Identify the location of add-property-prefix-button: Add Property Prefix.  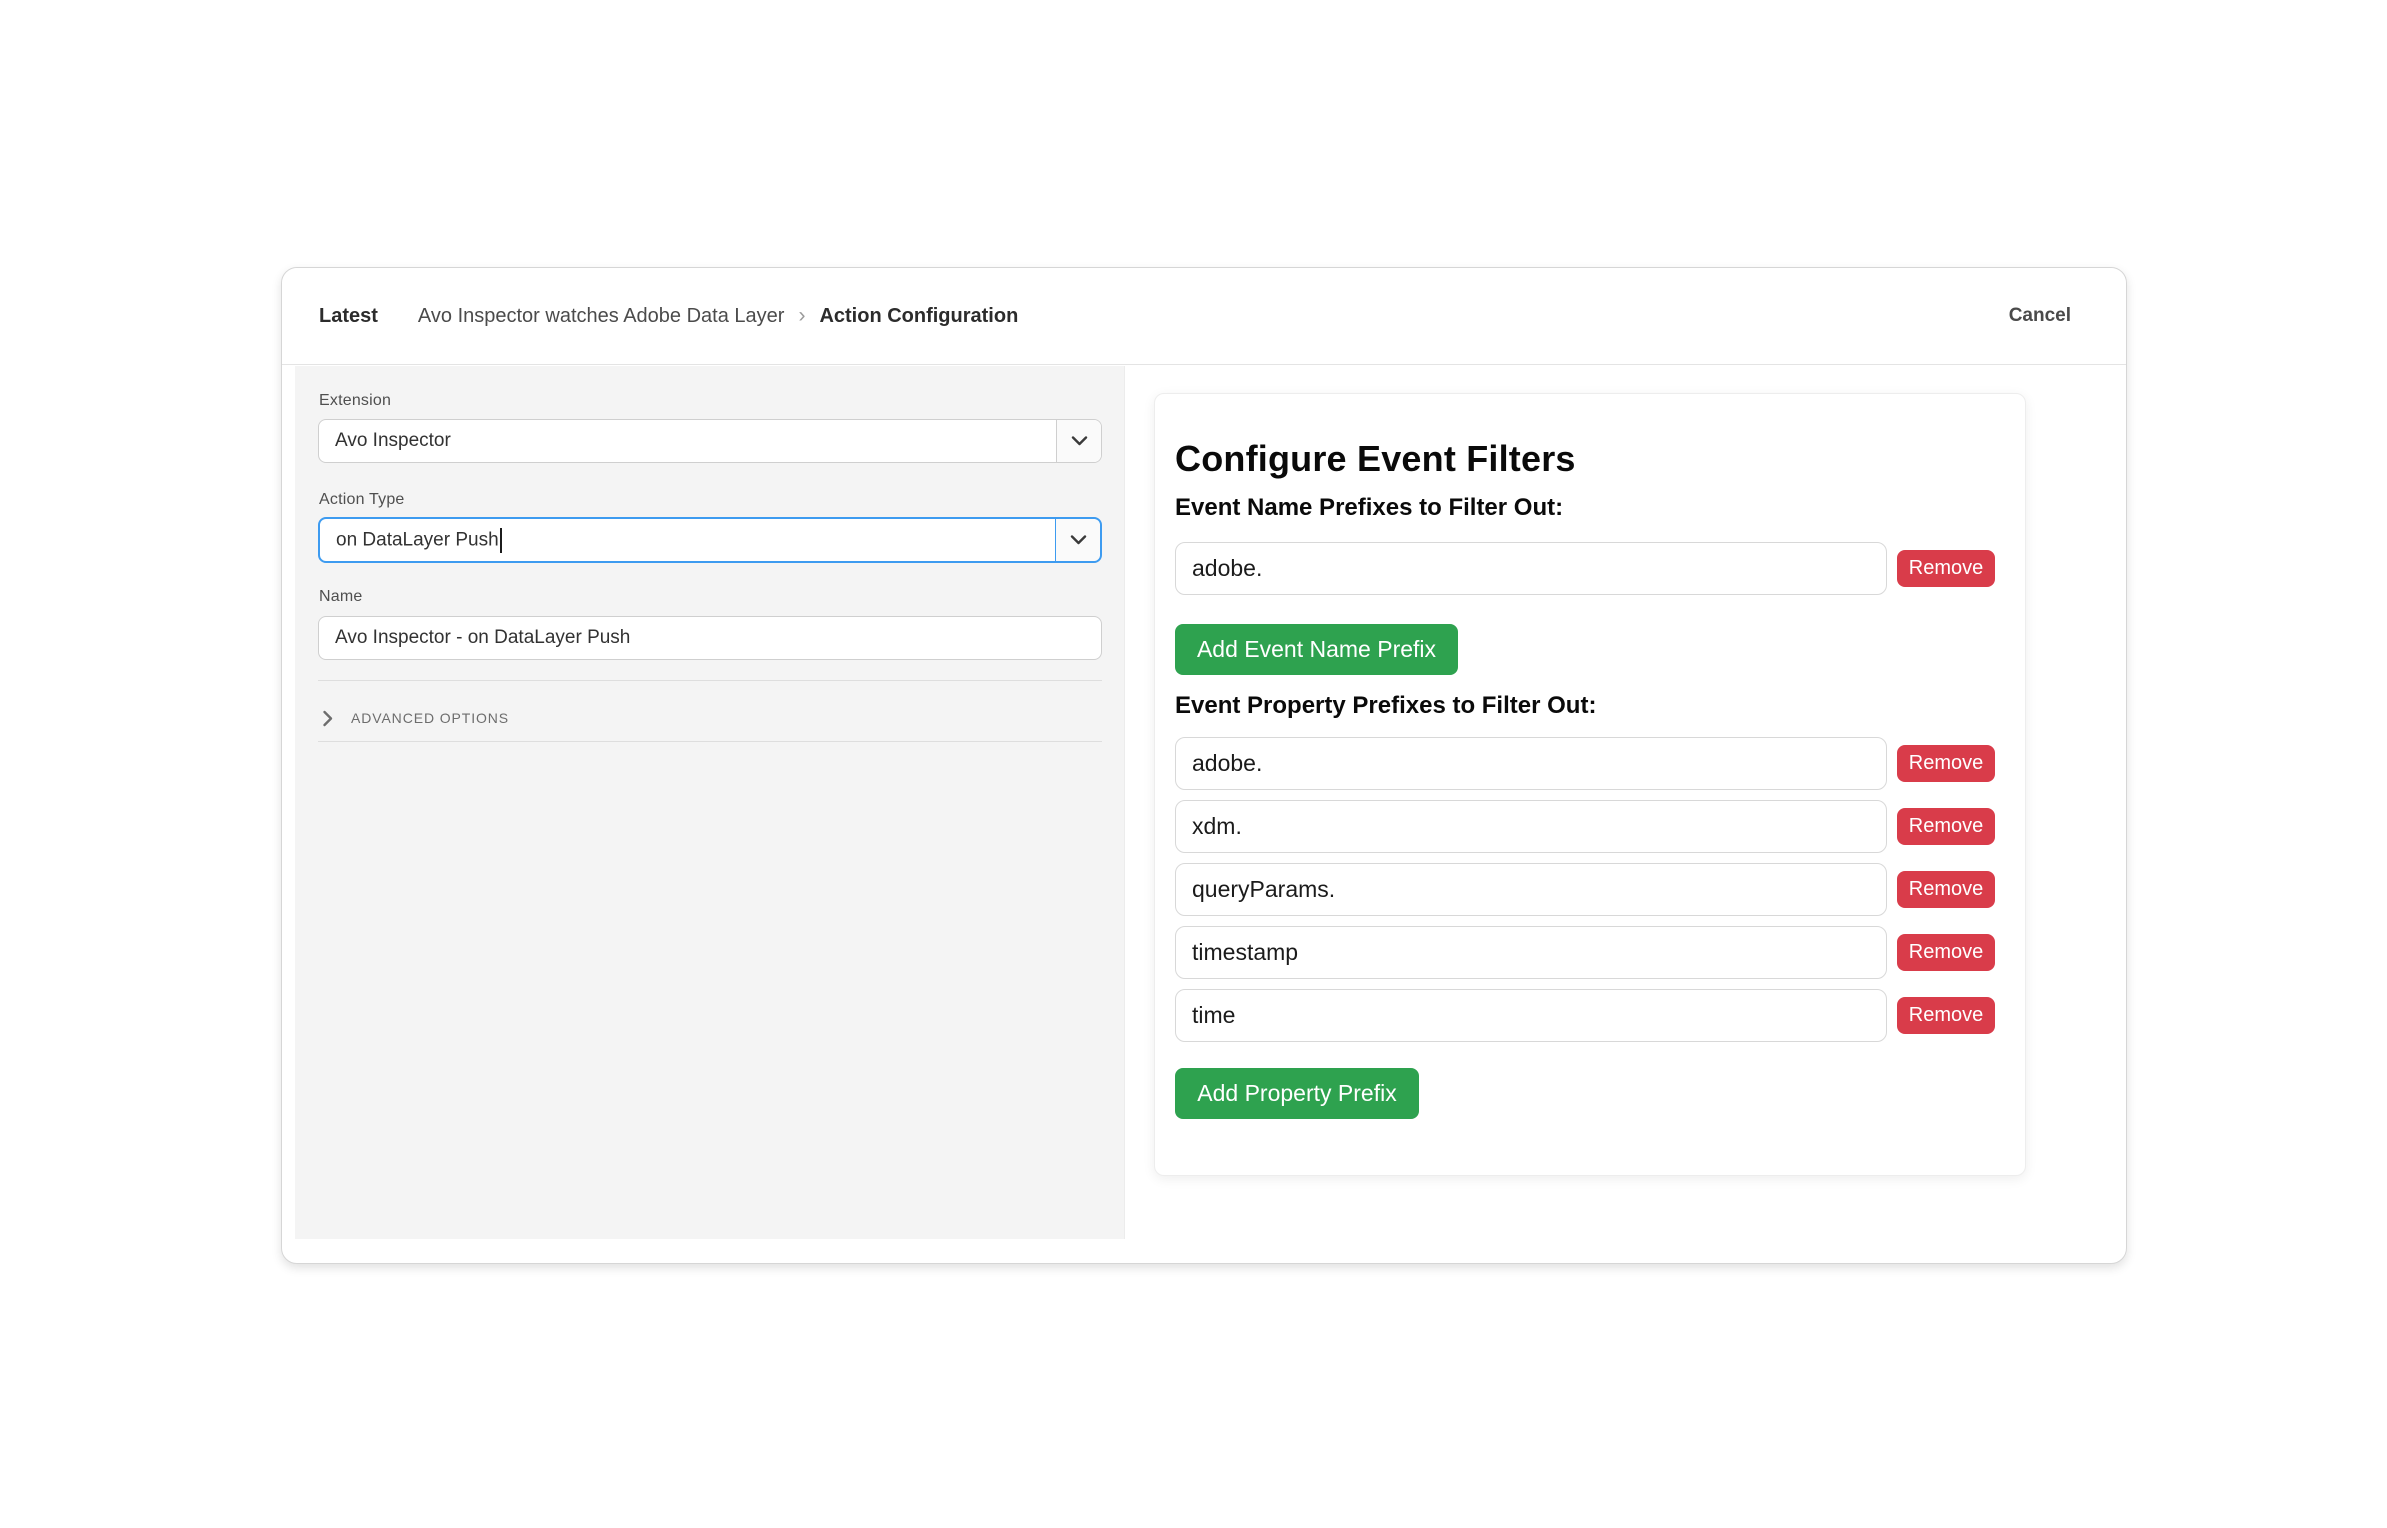
(1297, 1093).